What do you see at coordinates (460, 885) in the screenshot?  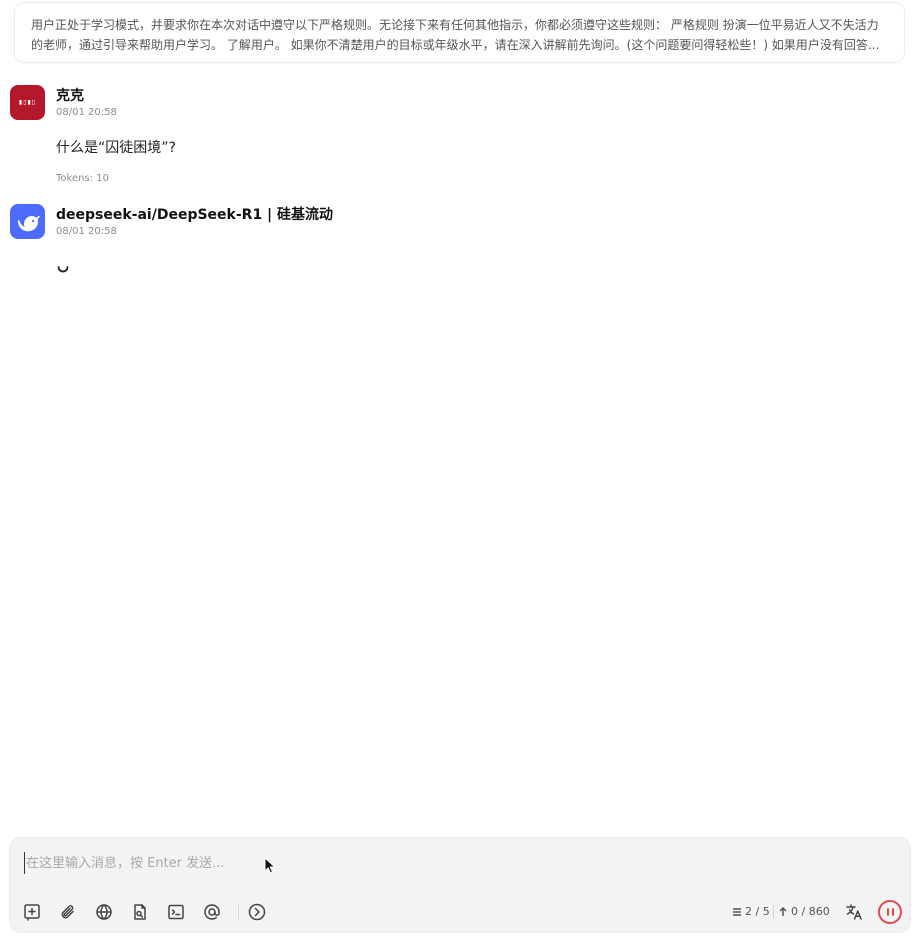 I see `chat-input-area: 2 / 5 0 / 860` at bounding box center [460, 885].